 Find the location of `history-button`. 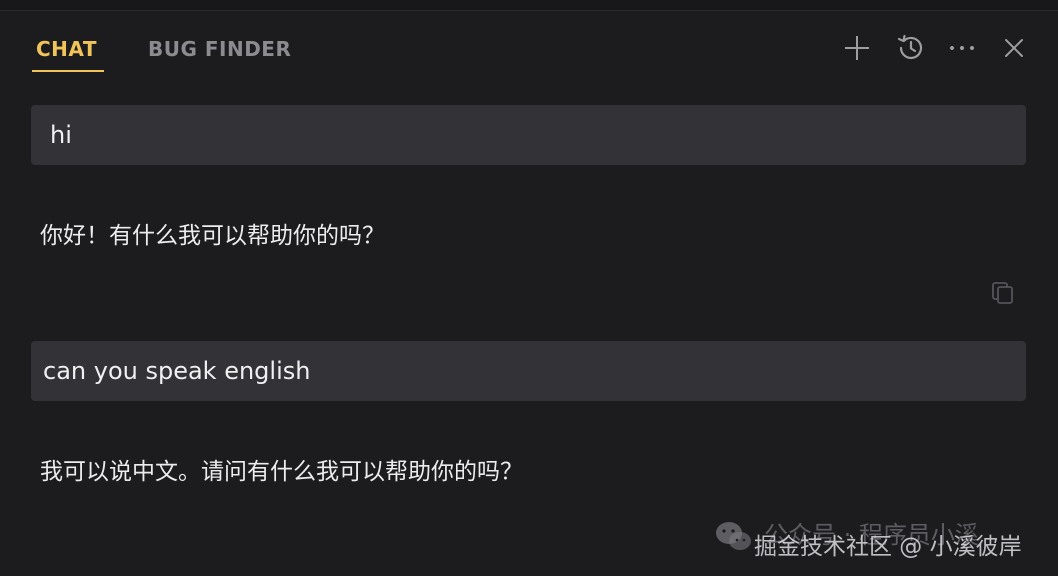

history-button is located at coordinates (910, 48).